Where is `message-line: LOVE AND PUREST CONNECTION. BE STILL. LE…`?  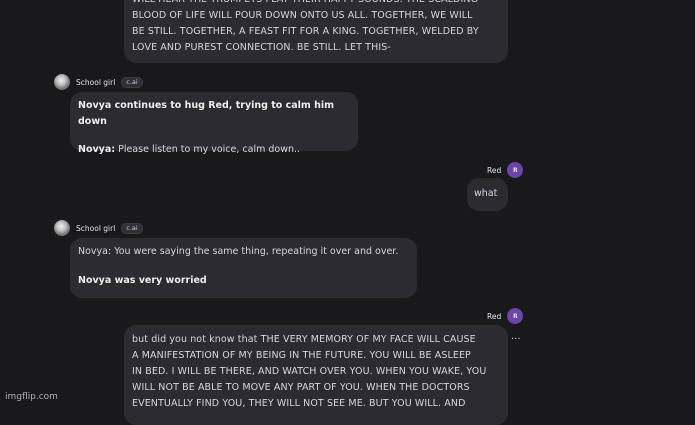 message-line: LOVE AND PUREST CONNECTION. BE STILL. LE… is located at coordinates (261, 47).